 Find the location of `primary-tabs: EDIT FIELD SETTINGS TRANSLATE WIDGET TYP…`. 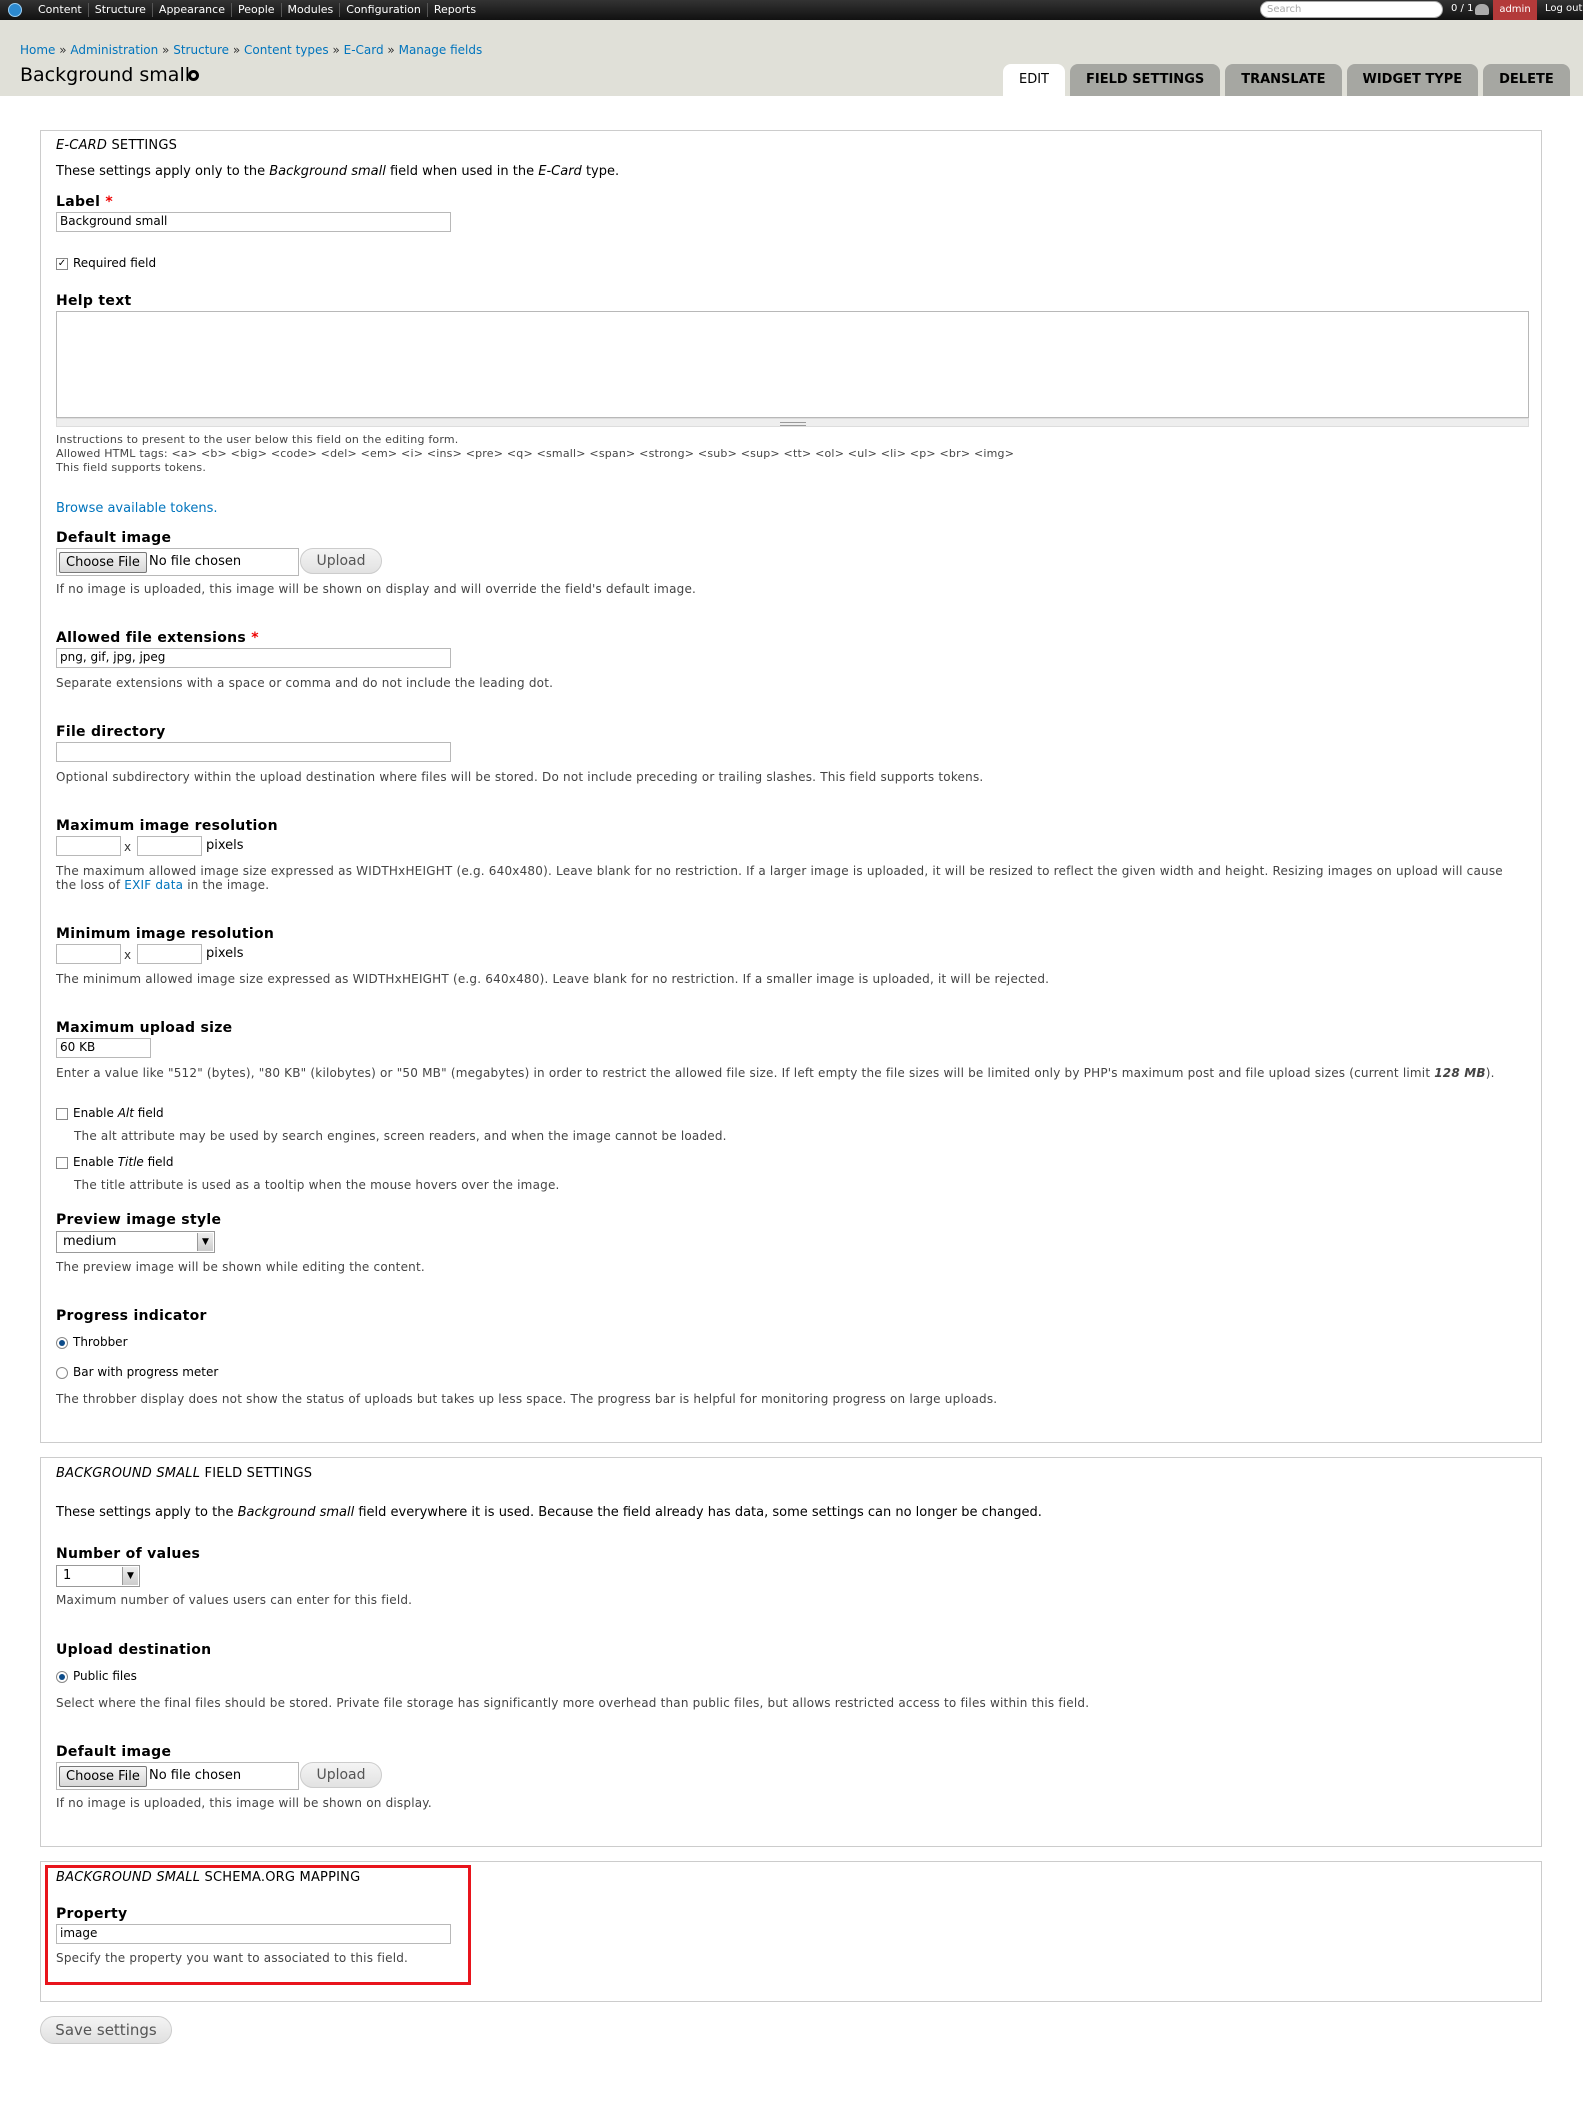

primary-tabs: EDIT FIELD SETTINGS TRANSLATE WIDGET TYP… is located at coordinates (1286, 80).